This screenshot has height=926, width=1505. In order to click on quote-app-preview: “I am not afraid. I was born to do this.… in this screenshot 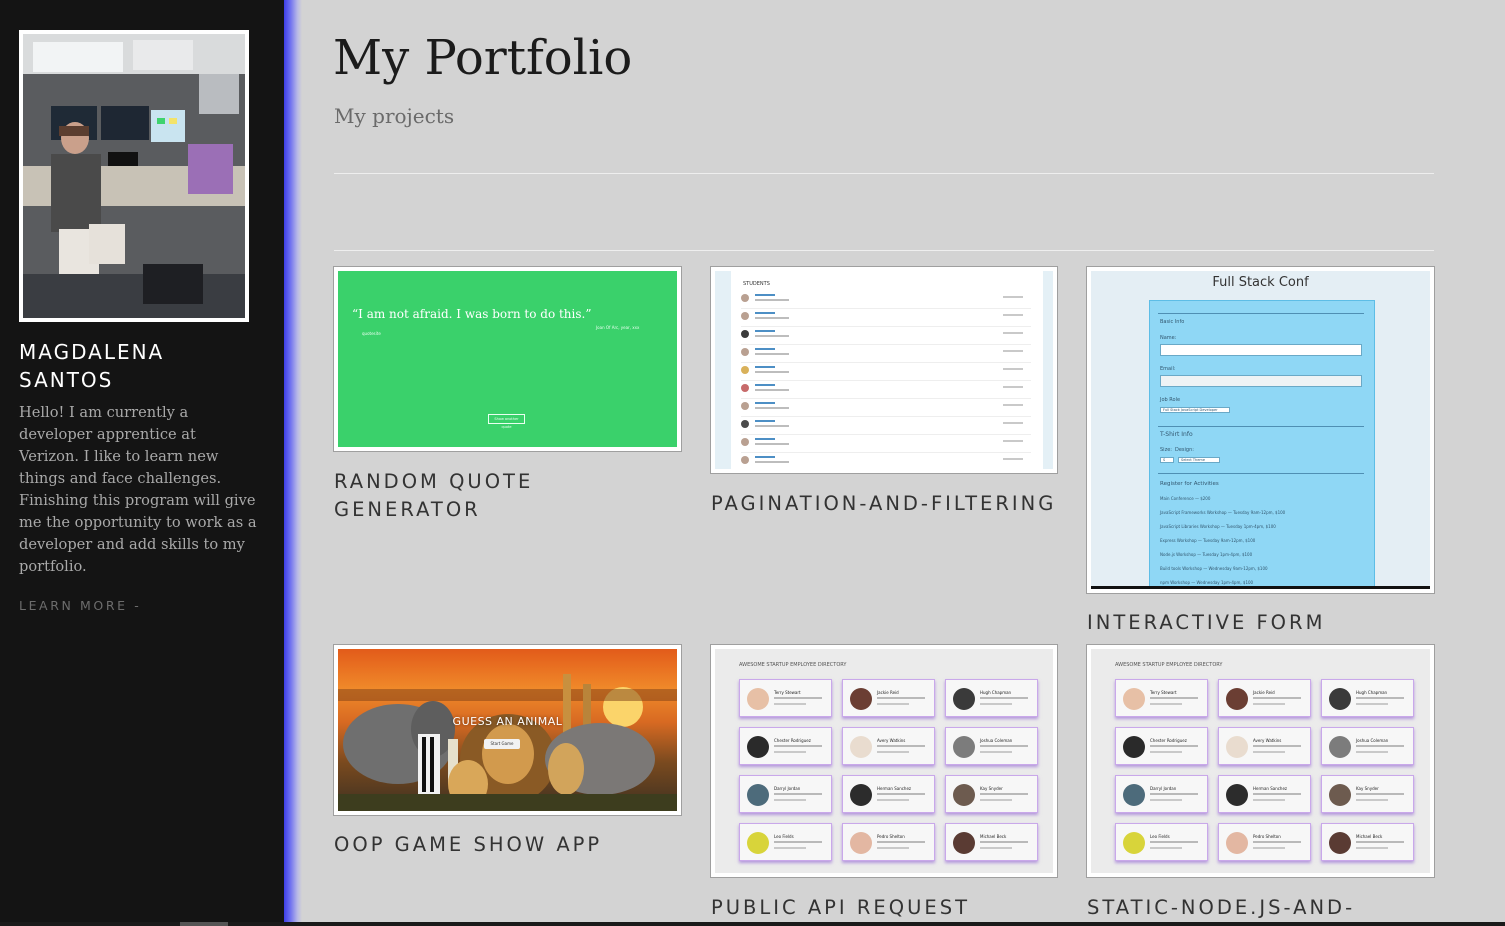, I will do `click(507, 359)`.